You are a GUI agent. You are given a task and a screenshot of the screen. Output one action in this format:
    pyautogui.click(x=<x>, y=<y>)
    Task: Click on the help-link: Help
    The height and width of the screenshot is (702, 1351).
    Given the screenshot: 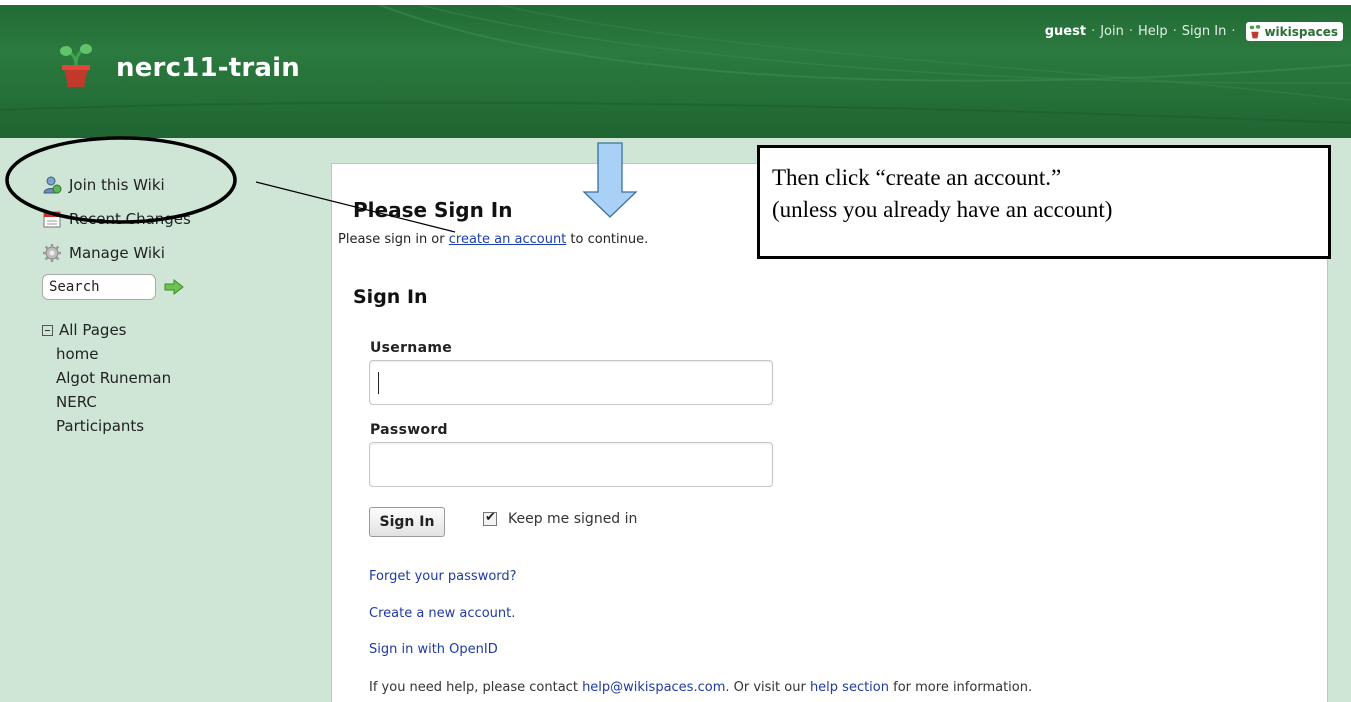 What is the action you would take?
    pyautogui.click(x=1153, y=31)
    